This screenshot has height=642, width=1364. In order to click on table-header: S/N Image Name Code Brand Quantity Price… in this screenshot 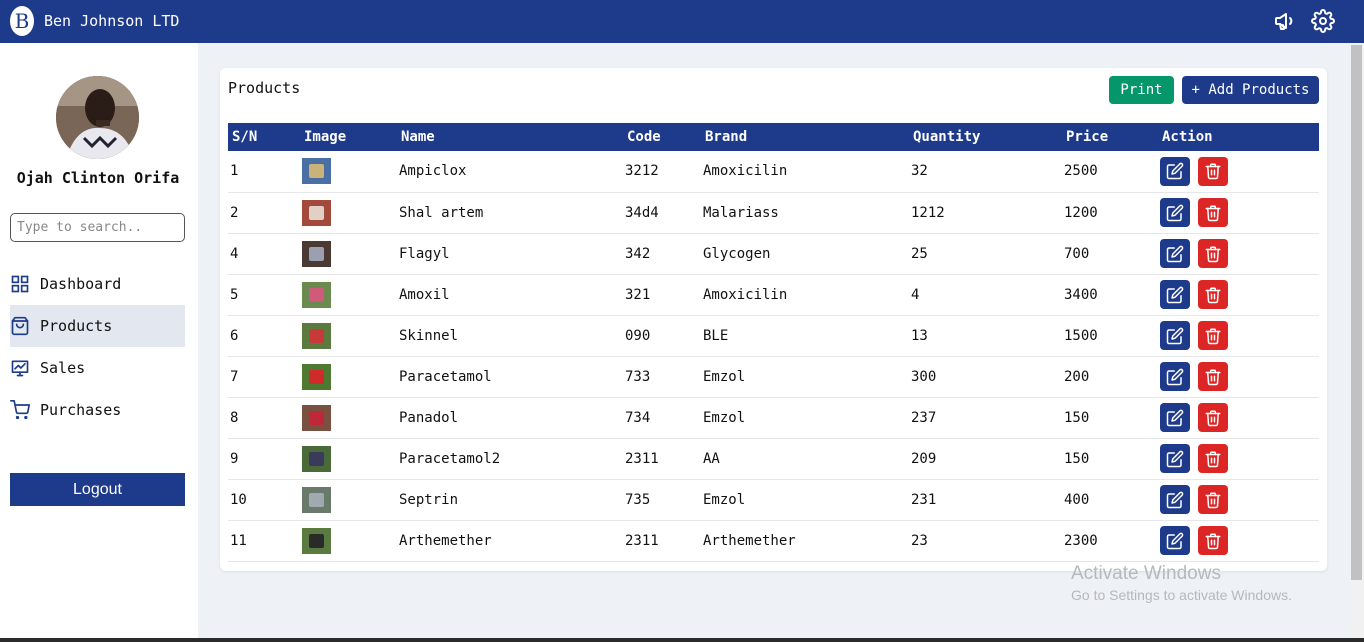, I will do `click(773, 137)`.